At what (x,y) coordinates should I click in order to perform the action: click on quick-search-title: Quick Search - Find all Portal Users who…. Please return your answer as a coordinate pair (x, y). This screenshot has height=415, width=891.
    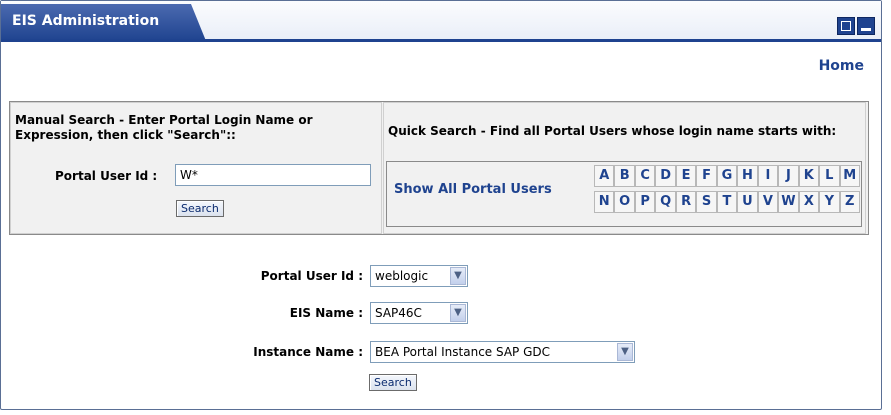
    Looking at the image, I should click on (612, 131).